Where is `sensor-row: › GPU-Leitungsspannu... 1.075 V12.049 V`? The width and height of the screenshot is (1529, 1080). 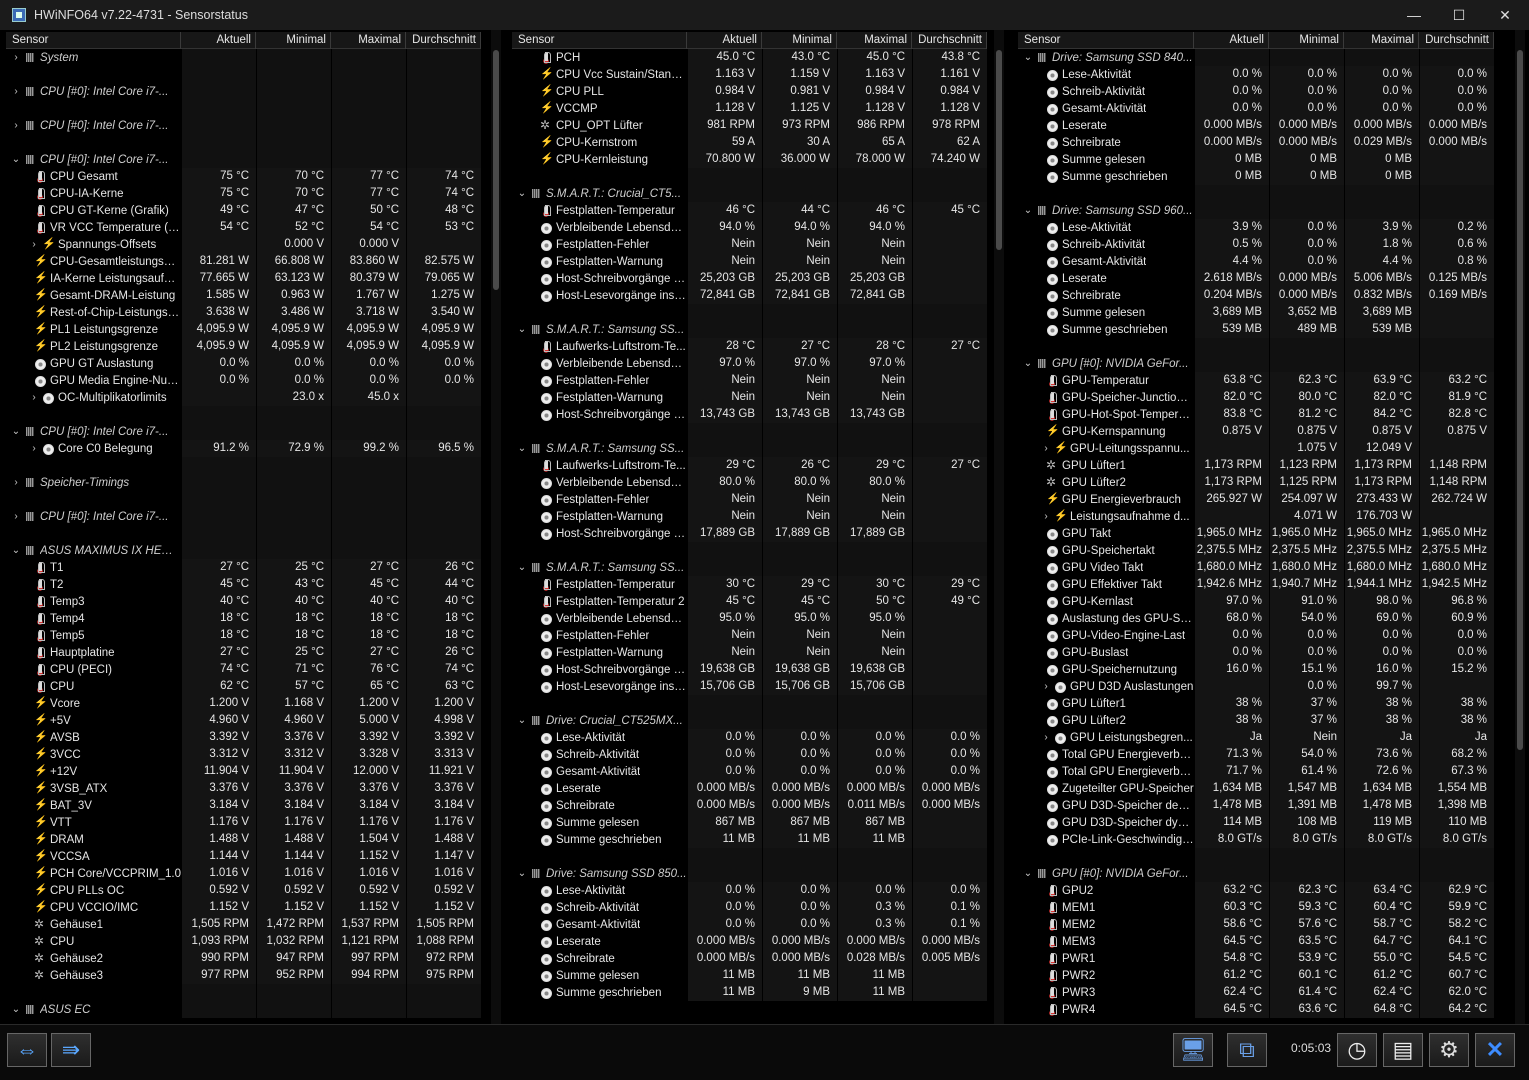 sensor-row: › GPU-Leitungsspannu... 1.075 V12.049 V is located at coordinates (1256, 448).